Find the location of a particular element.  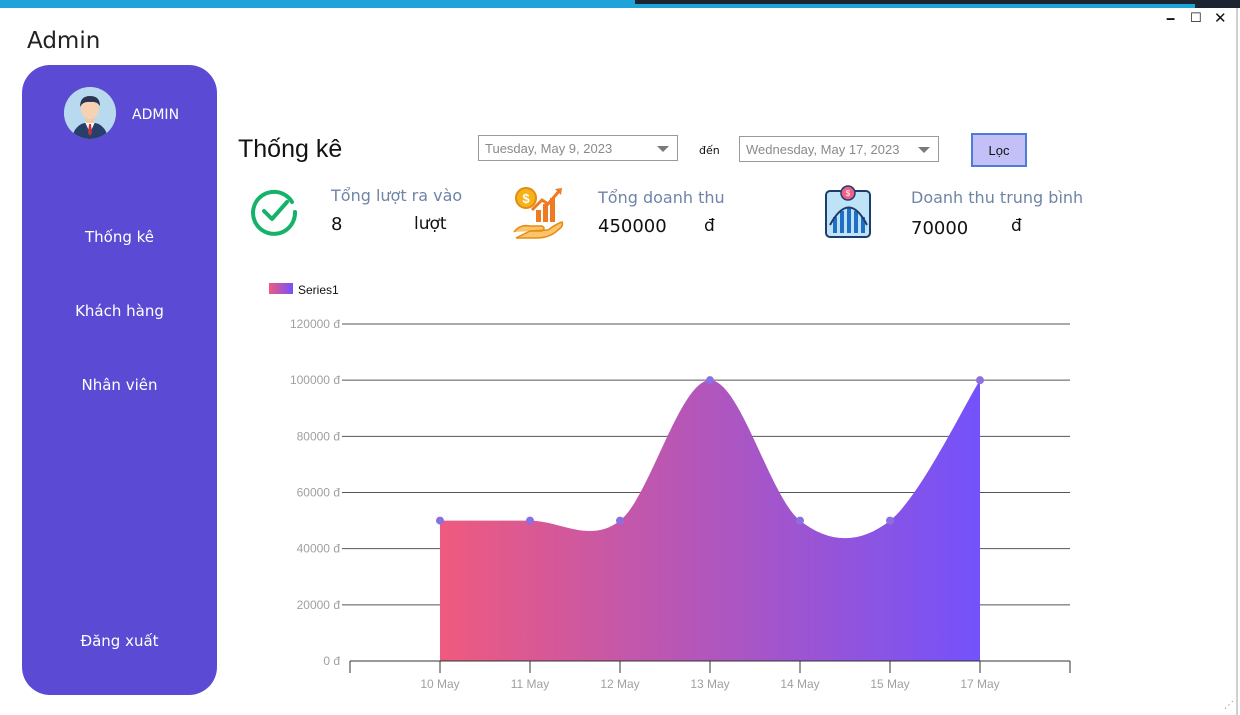

x-tick-label: 11 May is located at coordinates (530, 684).